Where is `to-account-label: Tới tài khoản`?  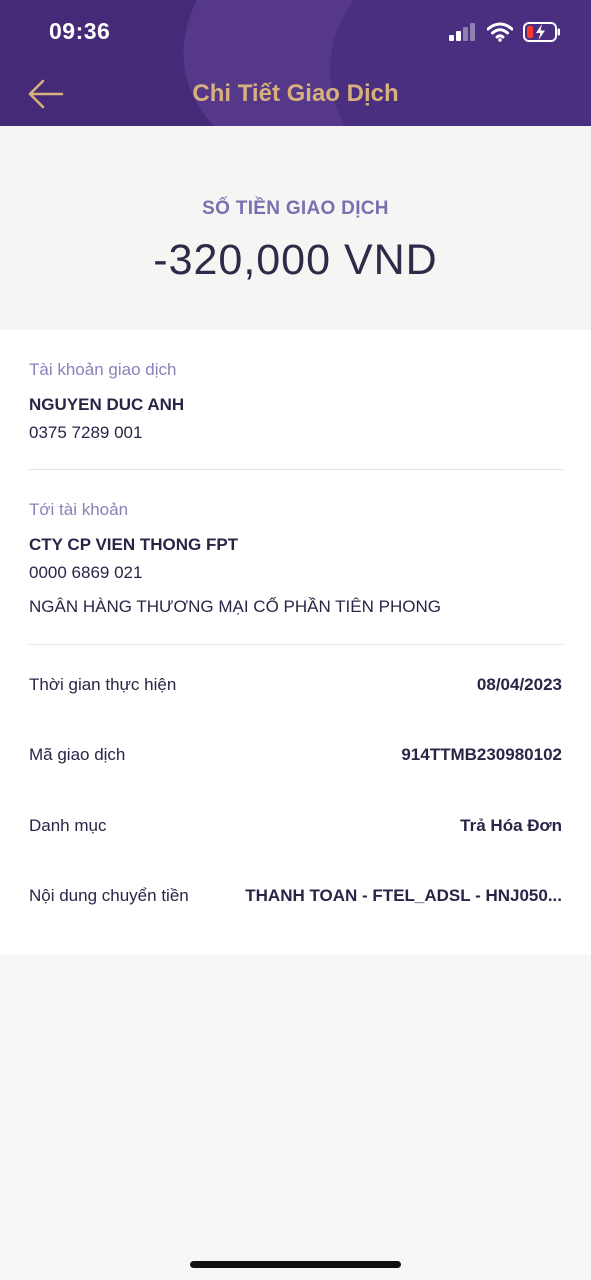 to-account-label: Tới tài khoản is located at coordinates (79, 509).